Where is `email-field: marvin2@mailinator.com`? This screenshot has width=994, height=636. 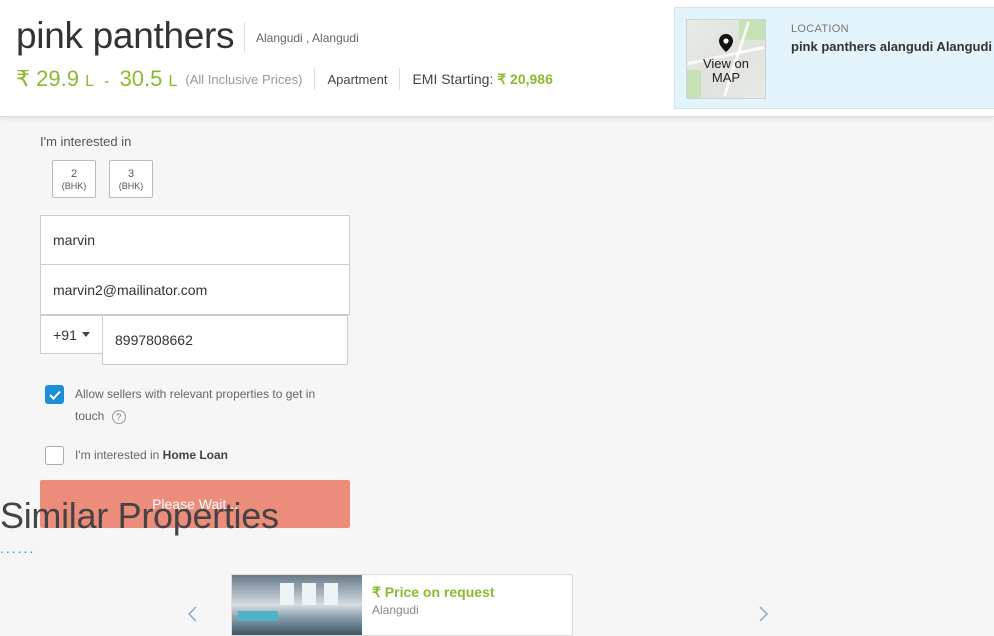
email-field: marvin2@mailinator.com is located at coordinates (195, 289).